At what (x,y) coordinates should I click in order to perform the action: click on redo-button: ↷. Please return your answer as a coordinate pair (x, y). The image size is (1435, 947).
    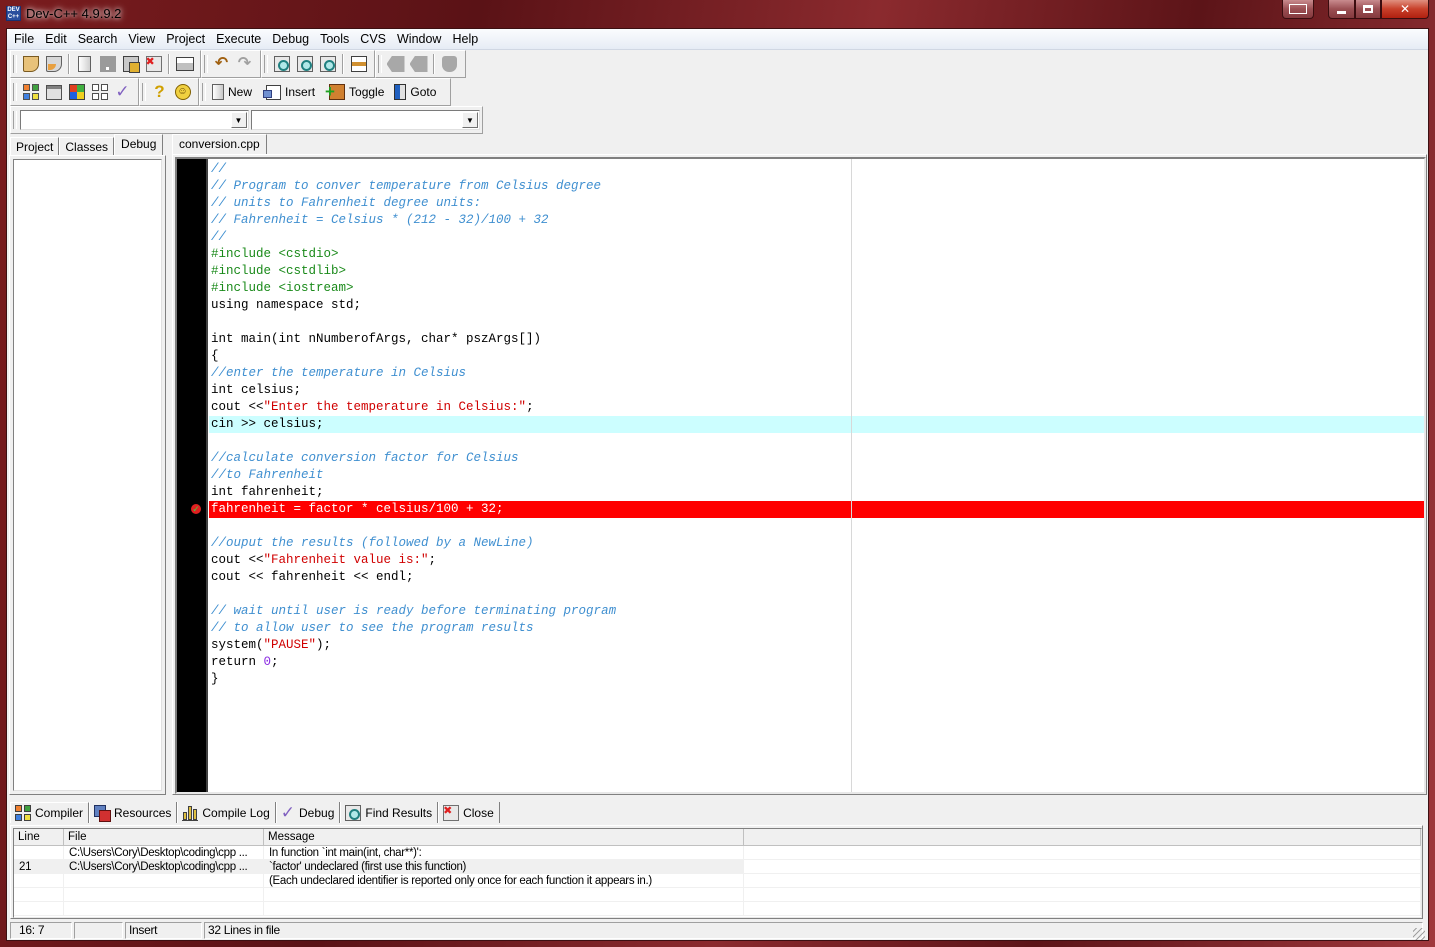
    Looking at the image, I should click on (244, 64).